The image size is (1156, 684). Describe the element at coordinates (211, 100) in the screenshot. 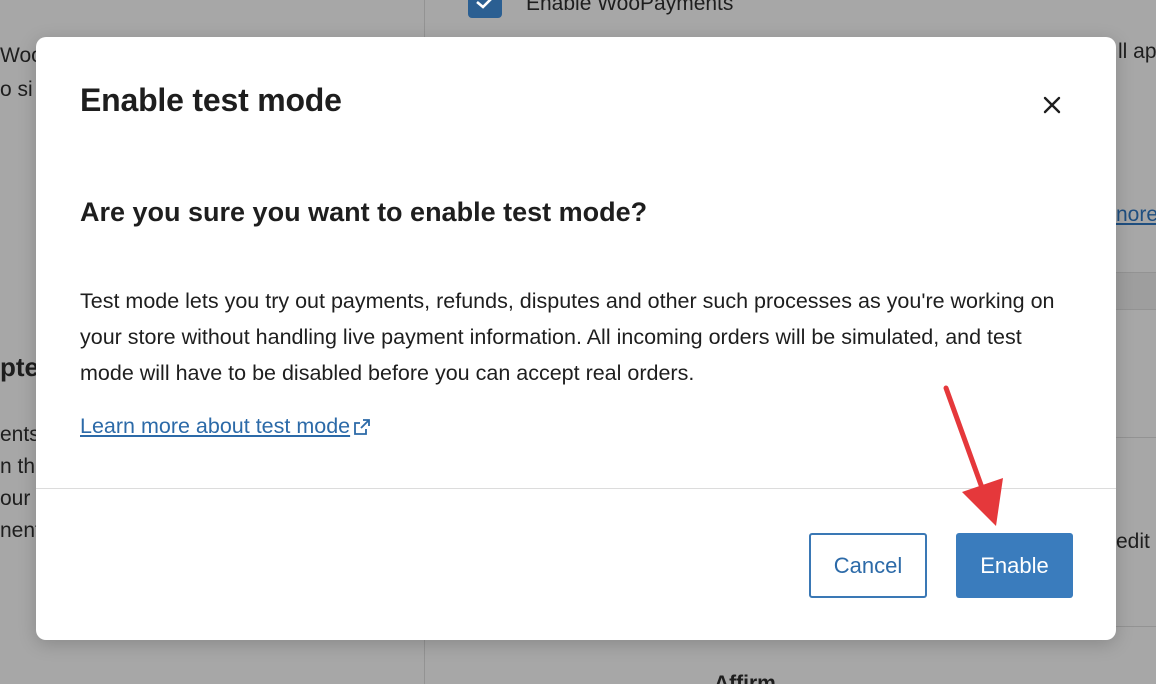

I see `dialog-title: Enable test mode` at that location.